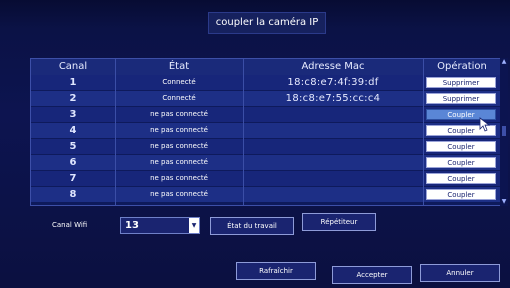 The width and height of the screenshot is (510, 288). What do you see at coordinates (179, 66) in the screenshot?
I see `header-etat: État` at bounding box center [179, 66].